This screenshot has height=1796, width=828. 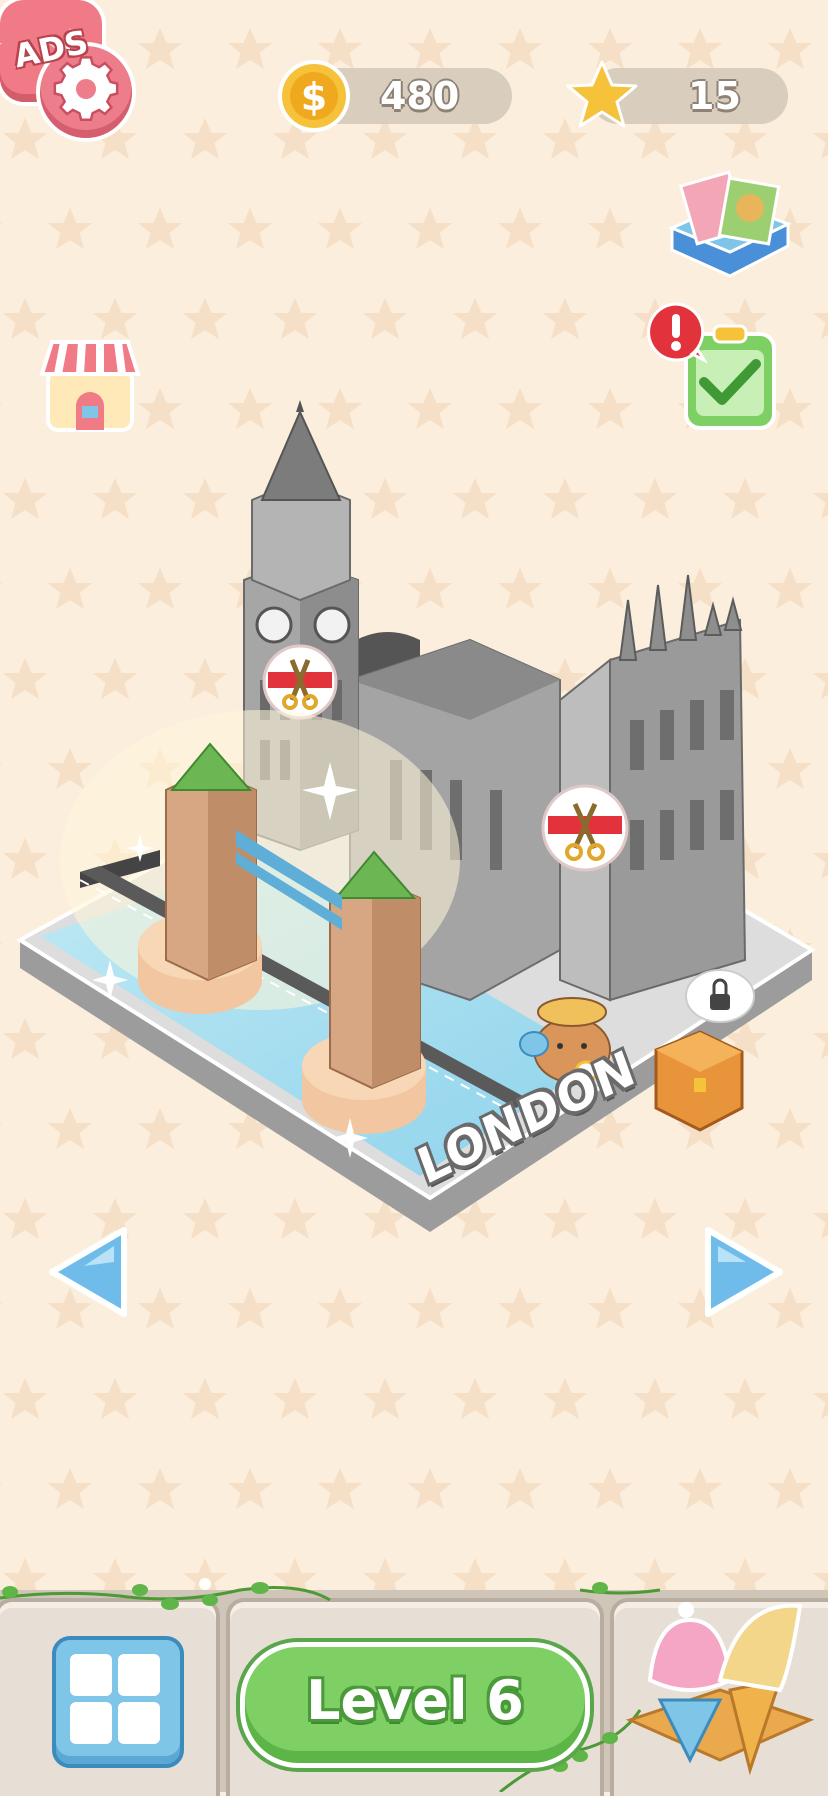 I want to click on play-level-button: Level 6, so click(x=415, y=1705).